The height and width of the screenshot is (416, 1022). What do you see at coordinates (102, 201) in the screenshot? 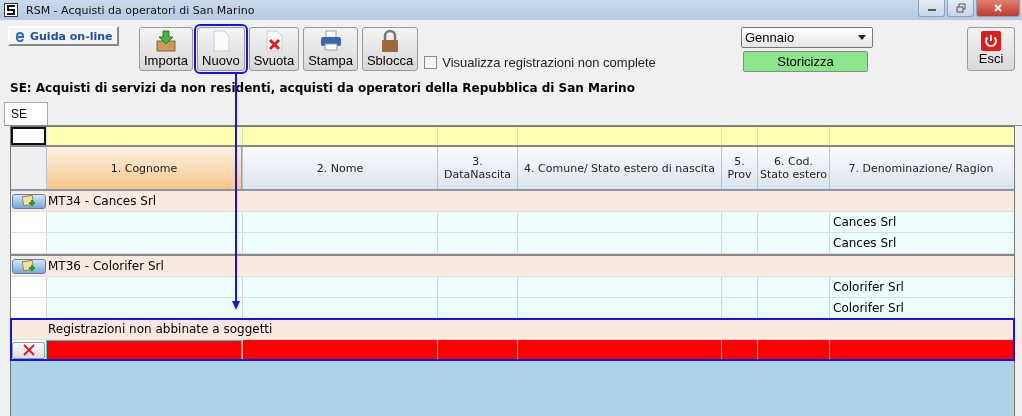
I see `group-title: MT34 - Cances Srl` at bounding box center [102, 201].